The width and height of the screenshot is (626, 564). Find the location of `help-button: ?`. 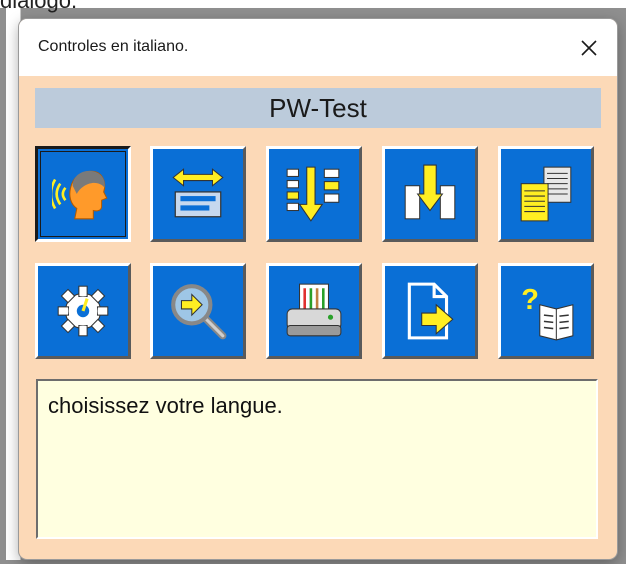

help-button: ? is located at coordinates (546, 311).